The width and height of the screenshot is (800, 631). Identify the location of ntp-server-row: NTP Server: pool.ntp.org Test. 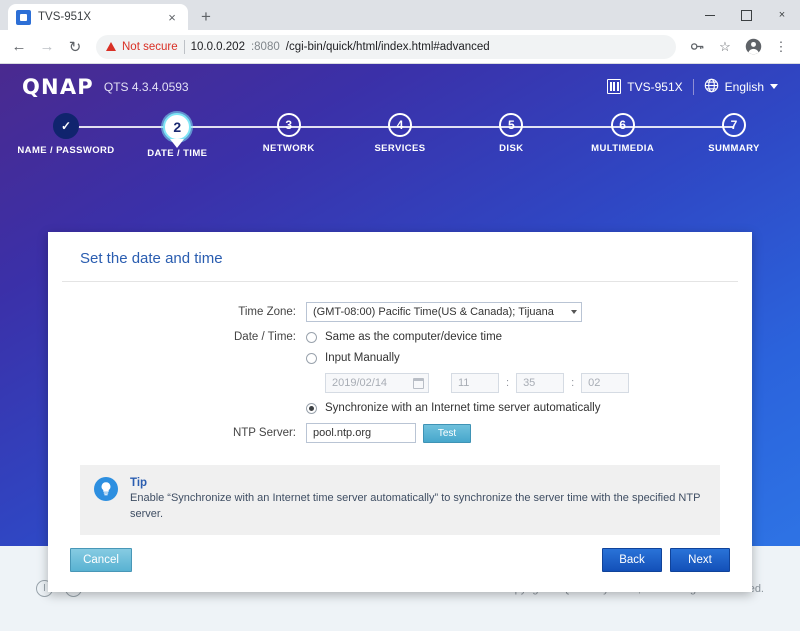
(400, 433).